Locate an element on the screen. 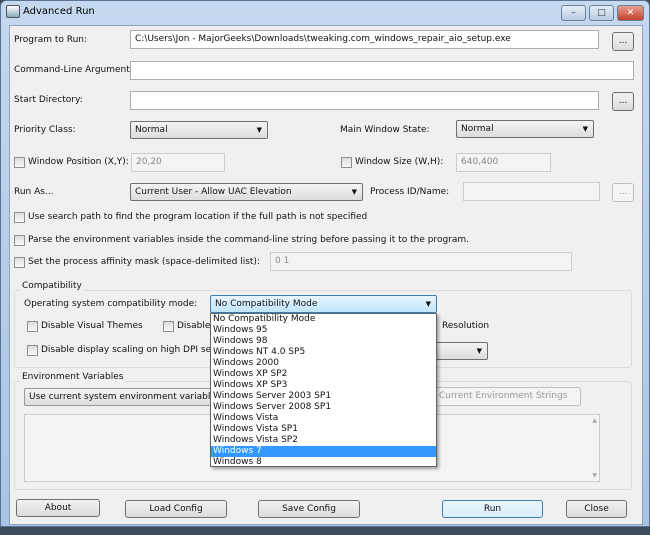  priority-select: Normal ▼ is located at coordinates (199, 130).